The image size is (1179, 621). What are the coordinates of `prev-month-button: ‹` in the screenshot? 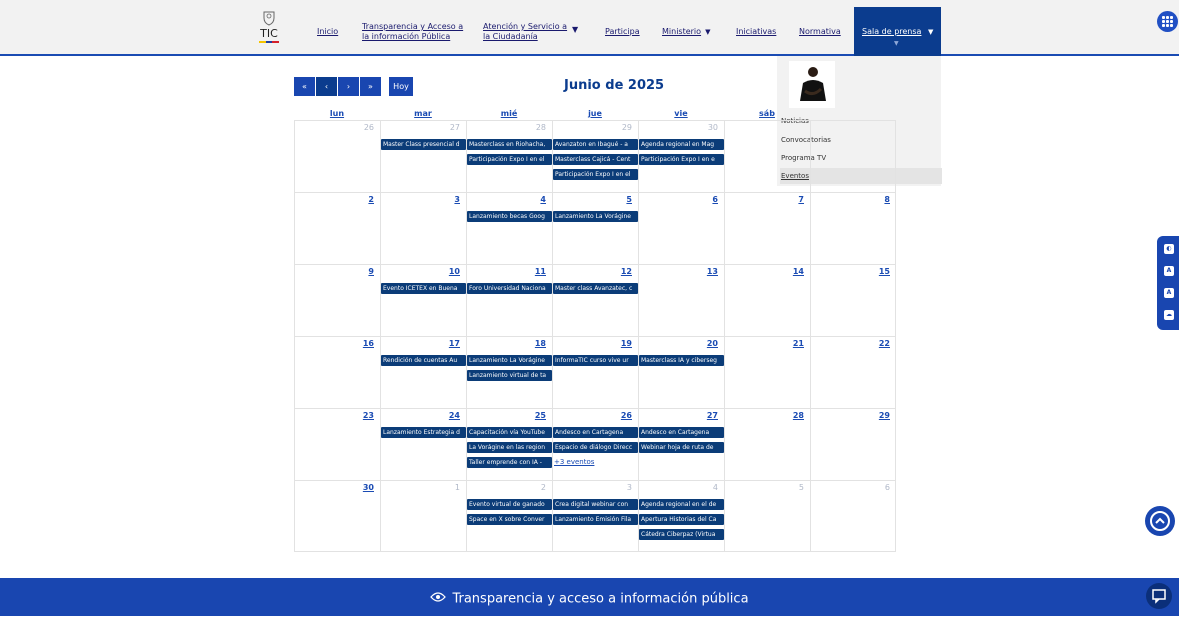 It's located at (326, 86).